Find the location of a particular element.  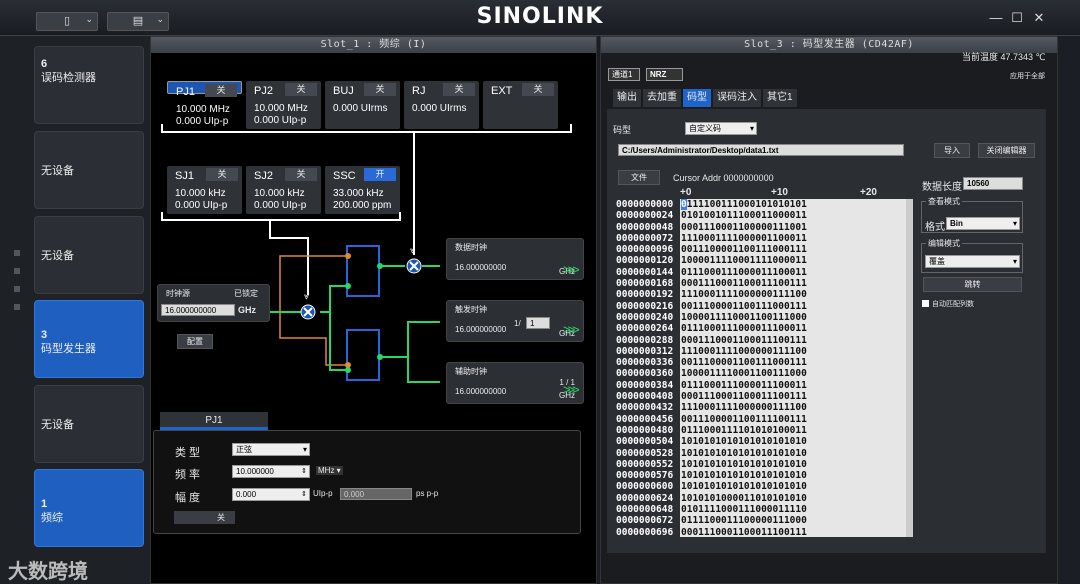

tab-deemphasis: 去加重 is located at coordinates (662, 98).